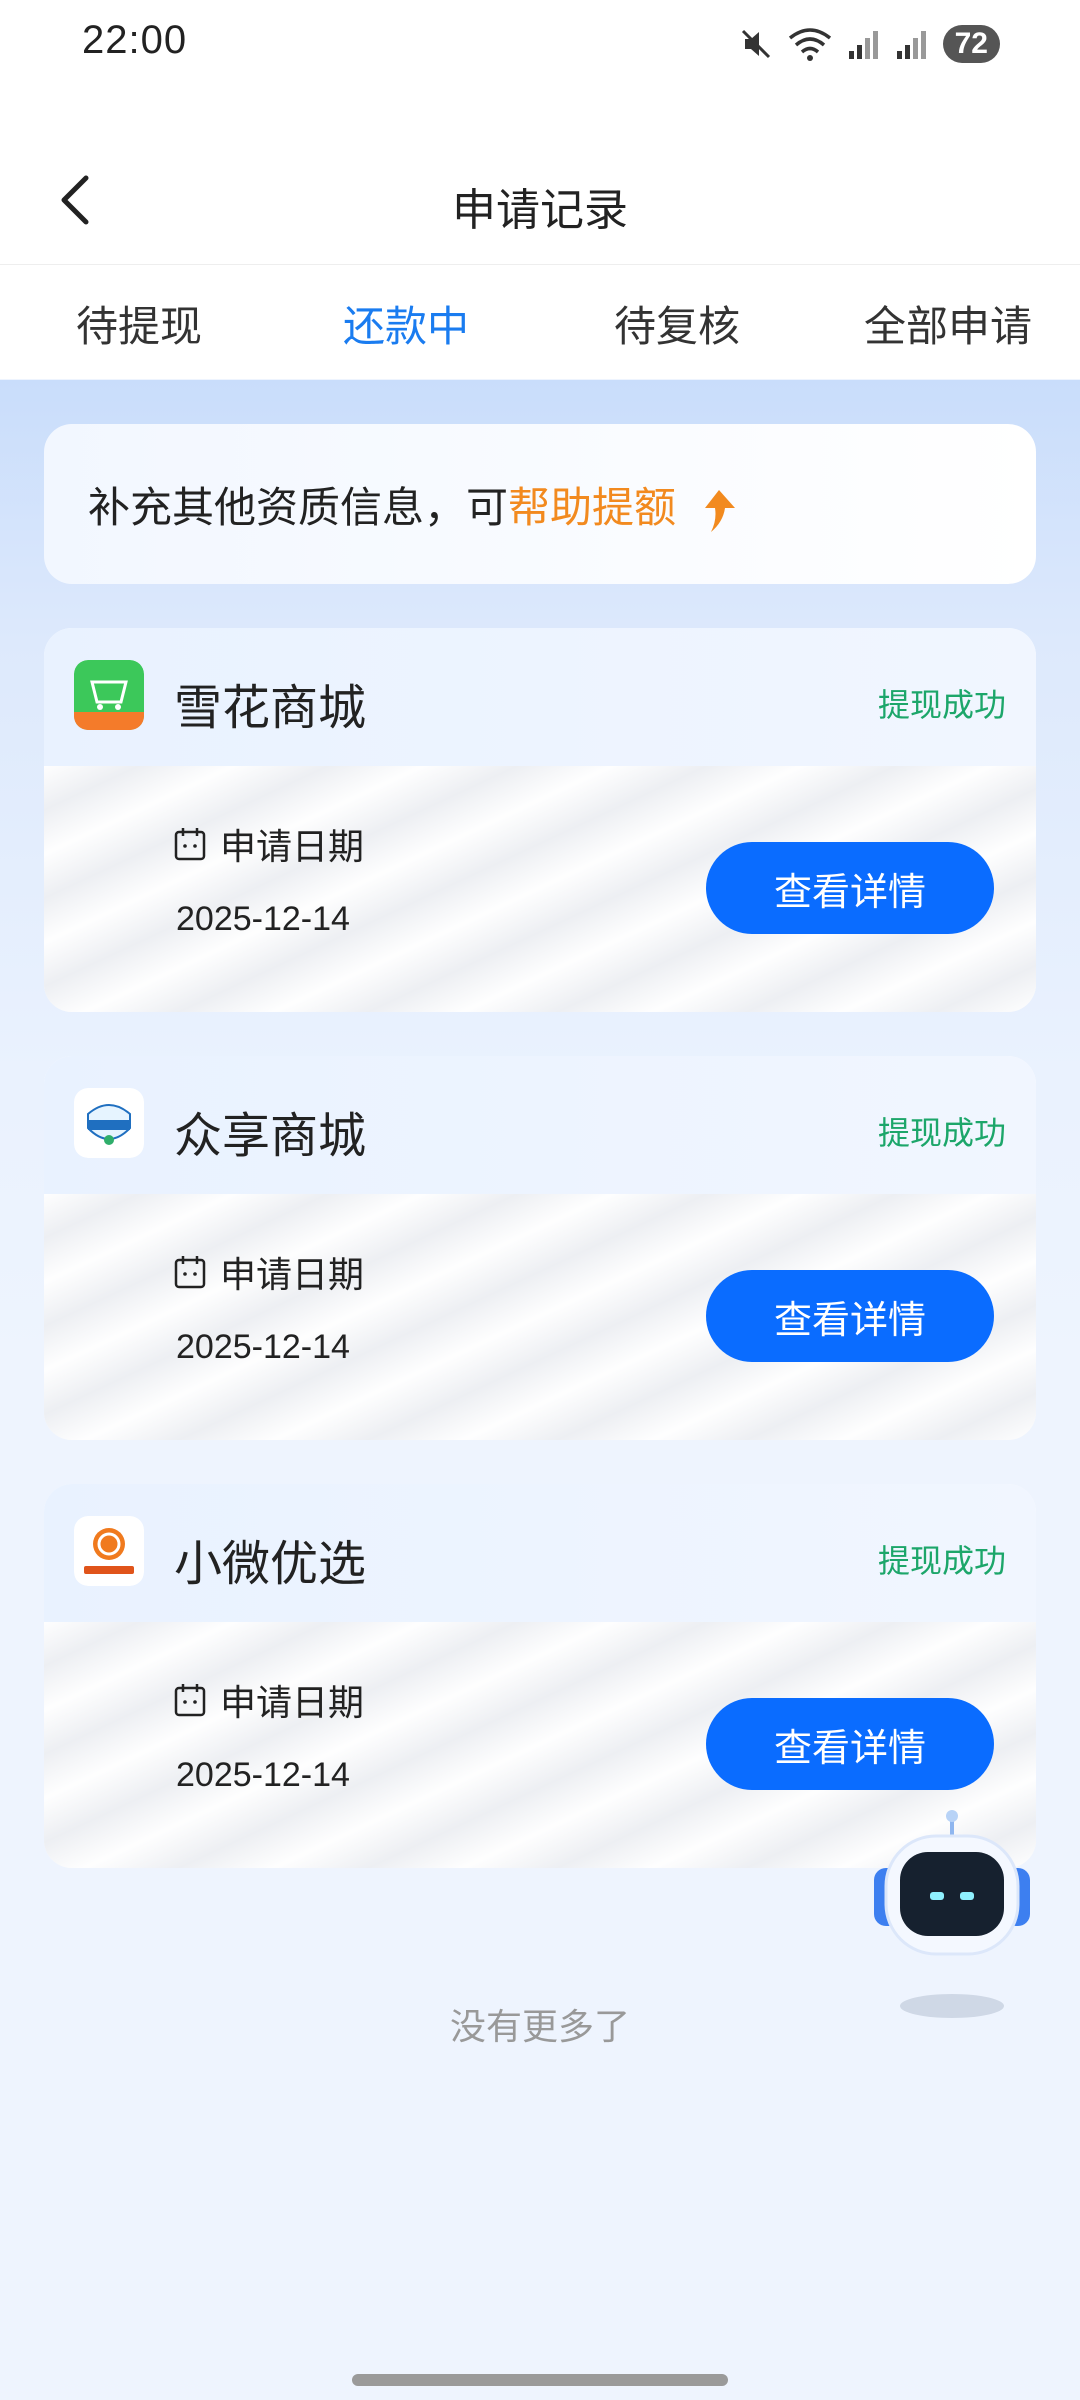 This screenshot has width=1080, height=2400. Describe the element at coordinates (135, 40) in the screenshot. I see `status-time: 22:00` at that location.